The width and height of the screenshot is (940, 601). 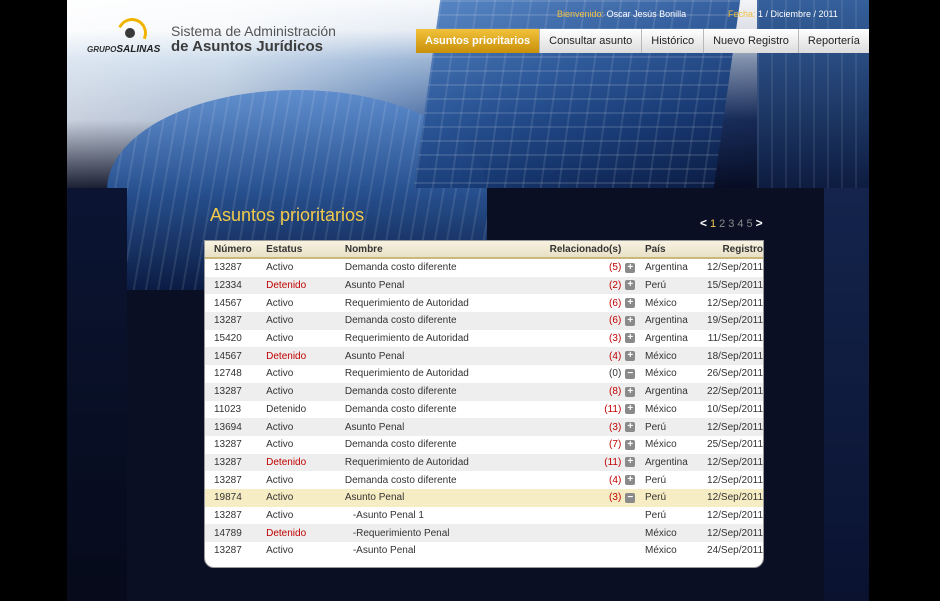 What do you see at coordinates (733, 249) in the screenshot?
I see `header-registro: Registro` at bounding box center [733, 249].